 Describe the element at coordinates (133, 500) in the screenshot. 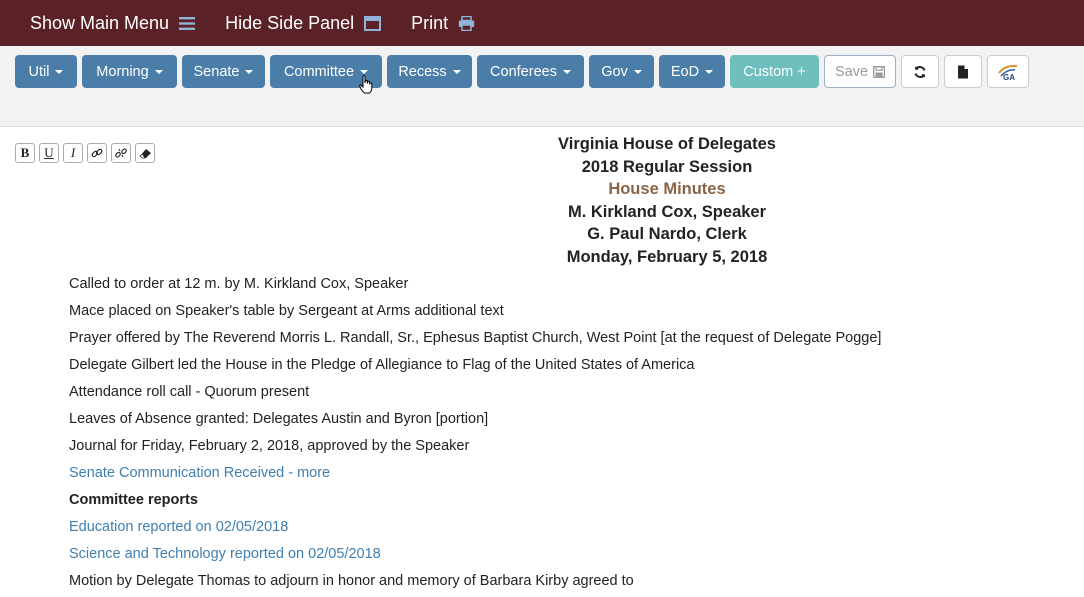

I see `committee-reports-heading: Committee reports` at that location.